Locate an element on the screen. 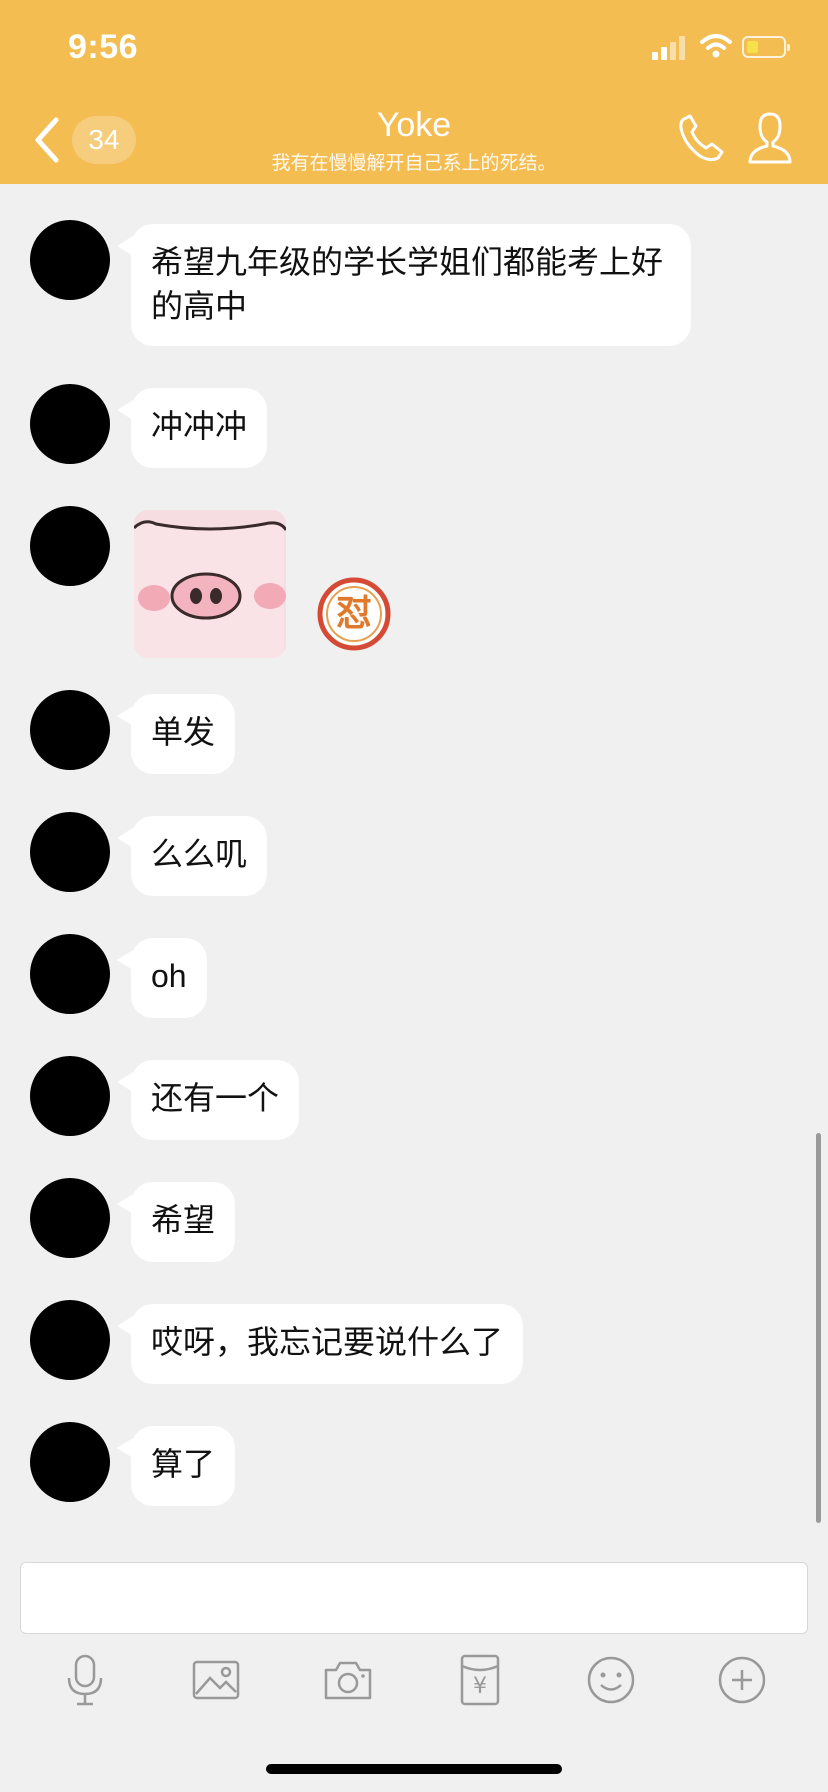 This screenshot has width=828, height=1792. message-text: 希望 is located at coordinates (183, 1220).